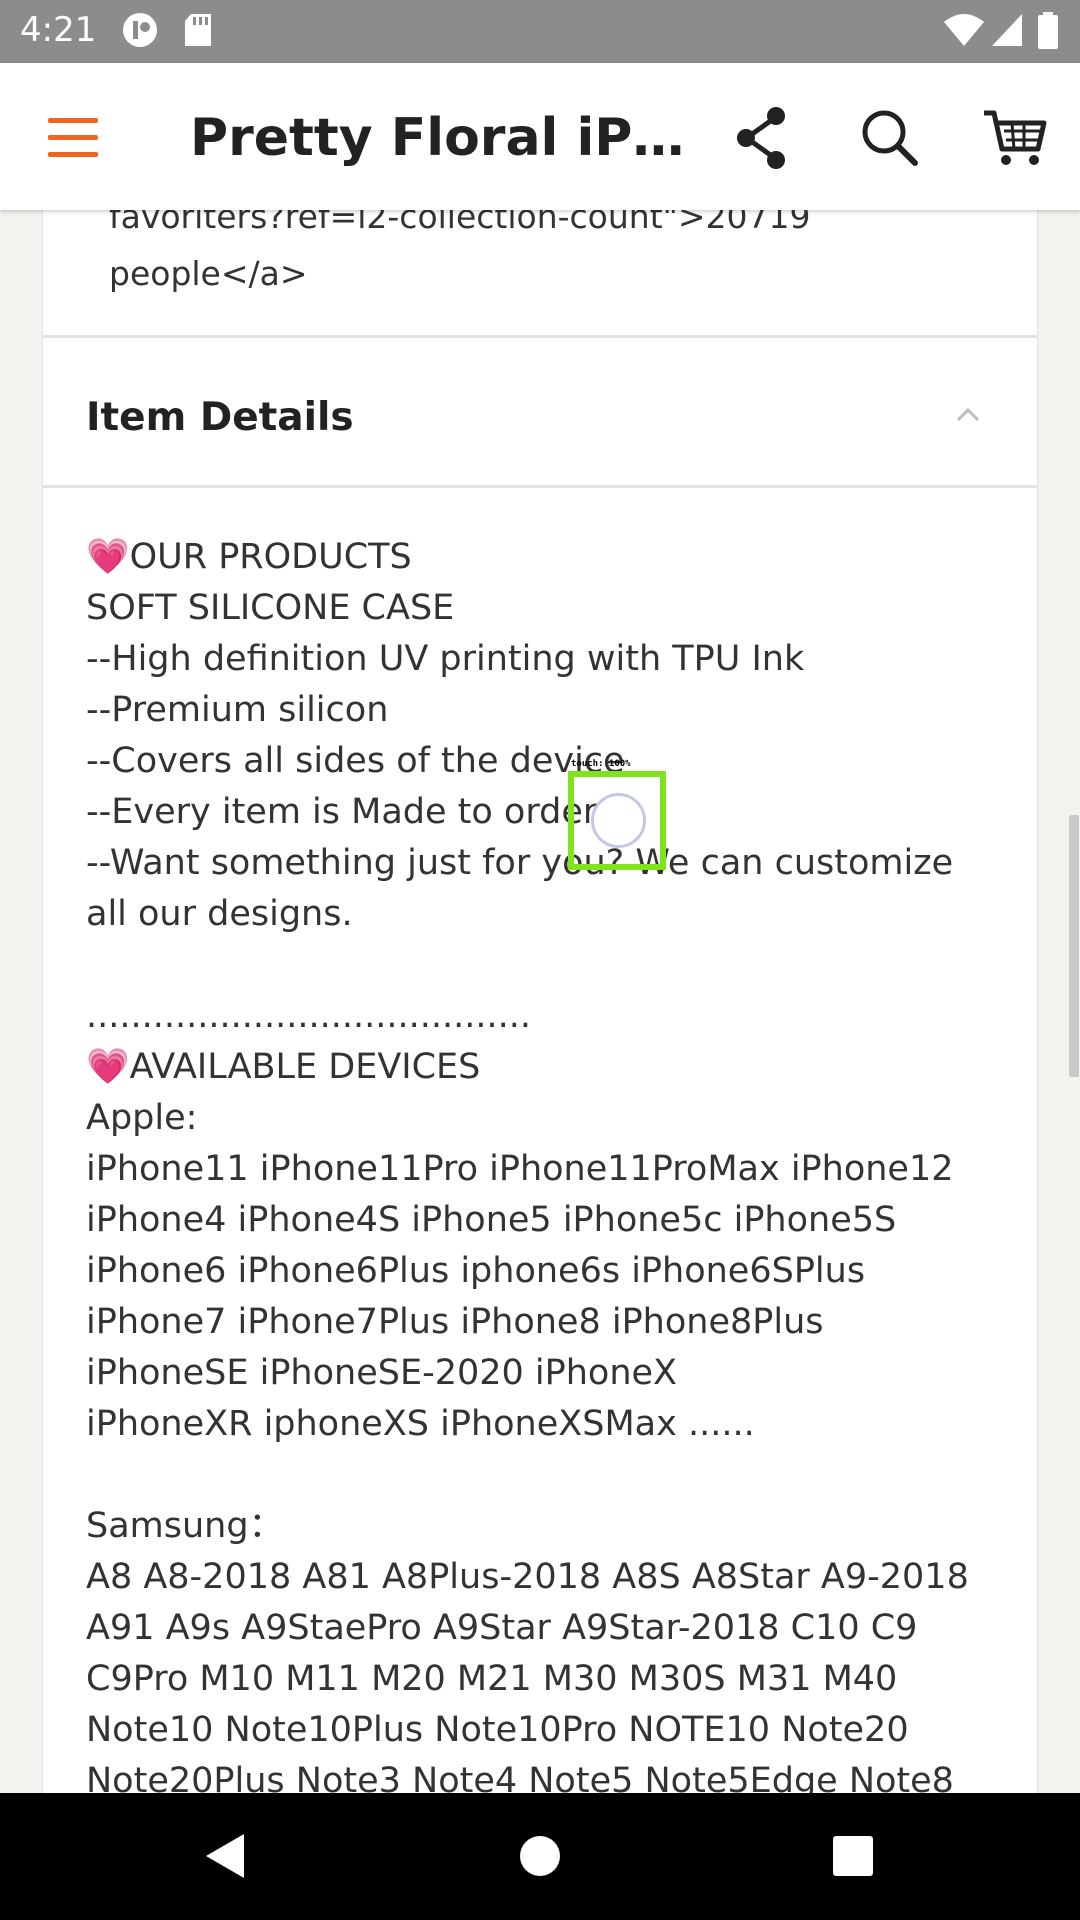 The image size is (1080, 1920). What do you see at coordinates (249, 557) in the screenshot?
I see `detail-line: 💗OUR PRODUCTS` at bounding box center [249, 557].